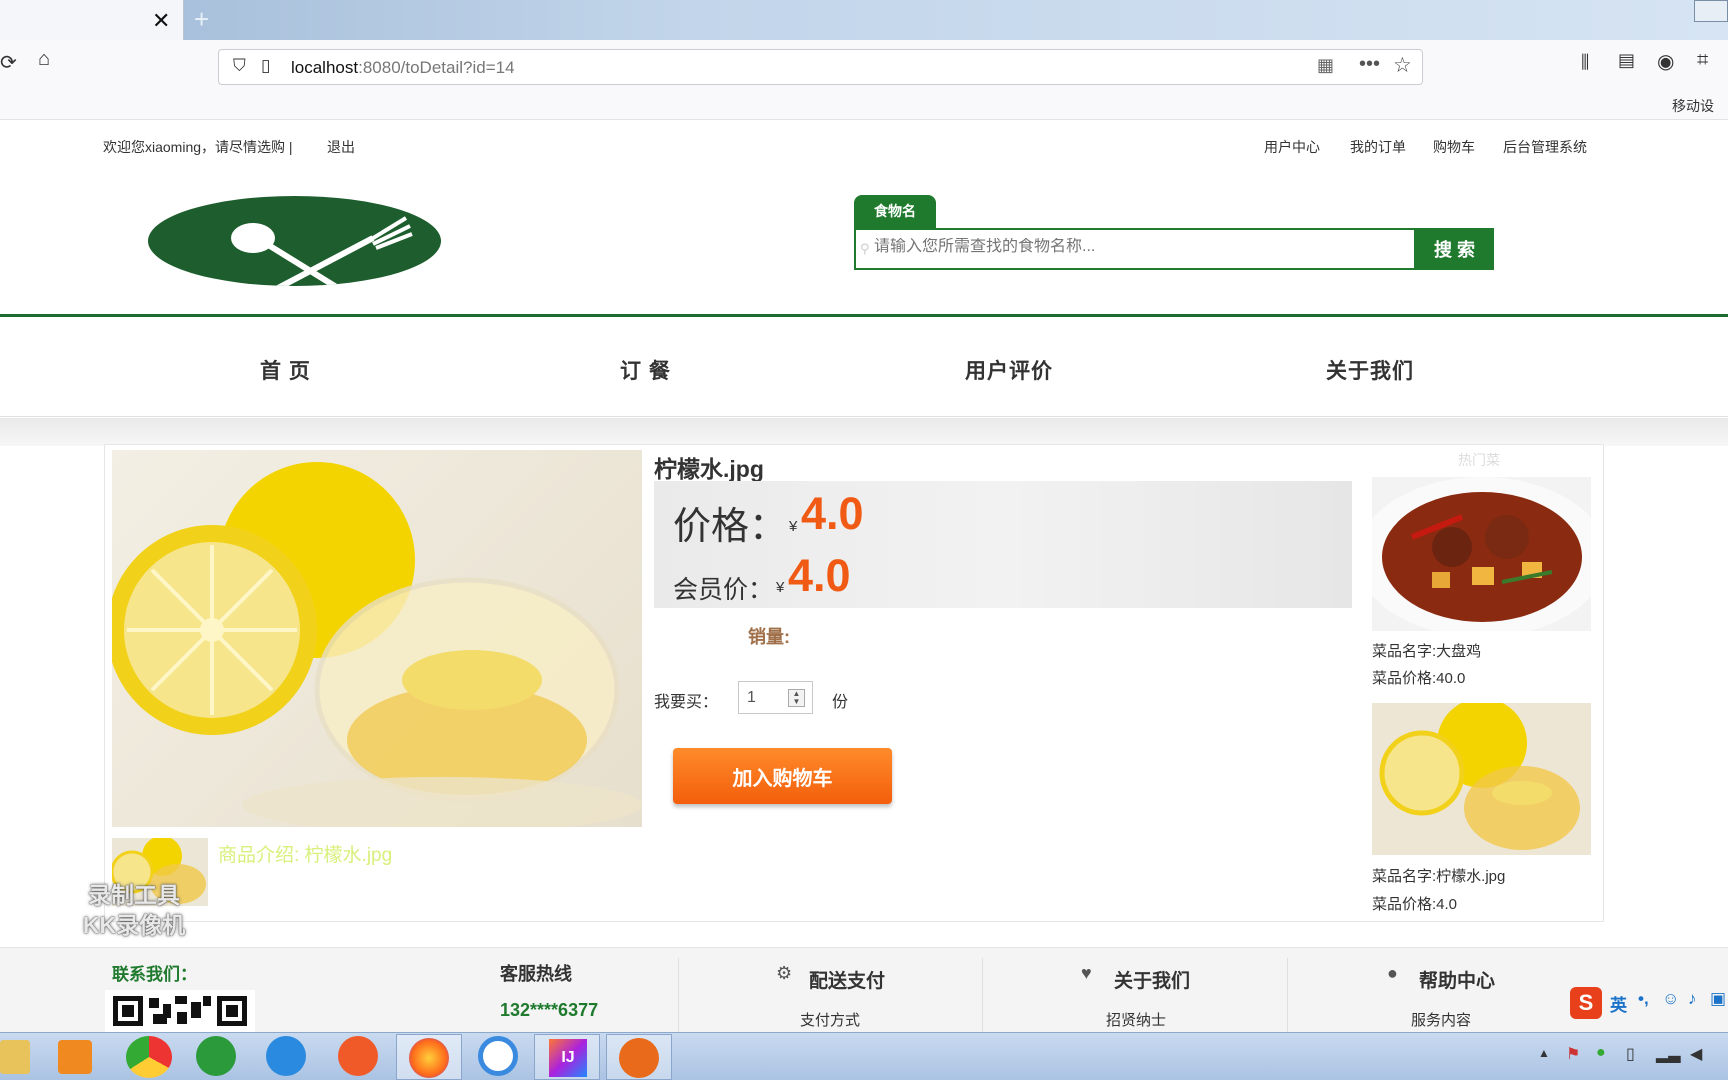  I want to click on footer-service-link: 服务内容, so click(1441, 1019).